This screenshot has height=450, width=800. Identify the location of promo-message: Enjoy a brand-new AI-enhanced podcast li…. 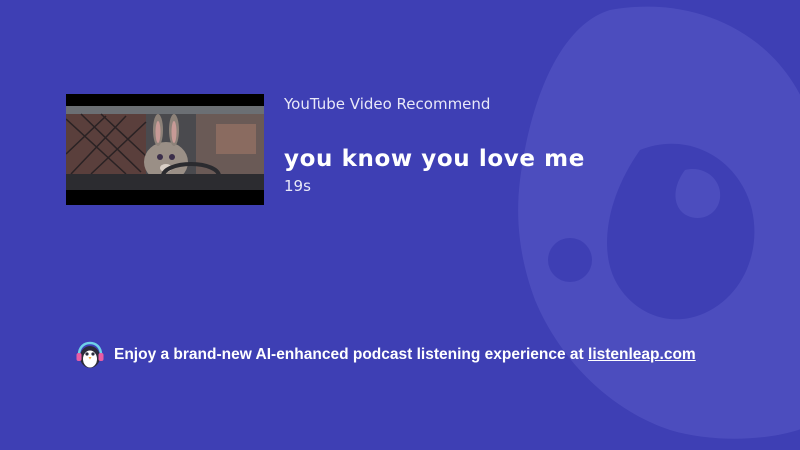
(349, 354).